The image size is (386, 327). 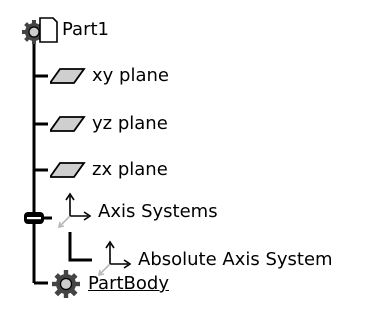 I want to click on tree-node-root: Part1, so click(x=64, y=30).